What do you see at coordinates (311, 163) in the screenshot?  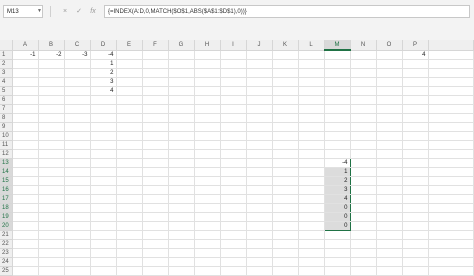 I see `cell-l13` at bounding box center [311, 163].